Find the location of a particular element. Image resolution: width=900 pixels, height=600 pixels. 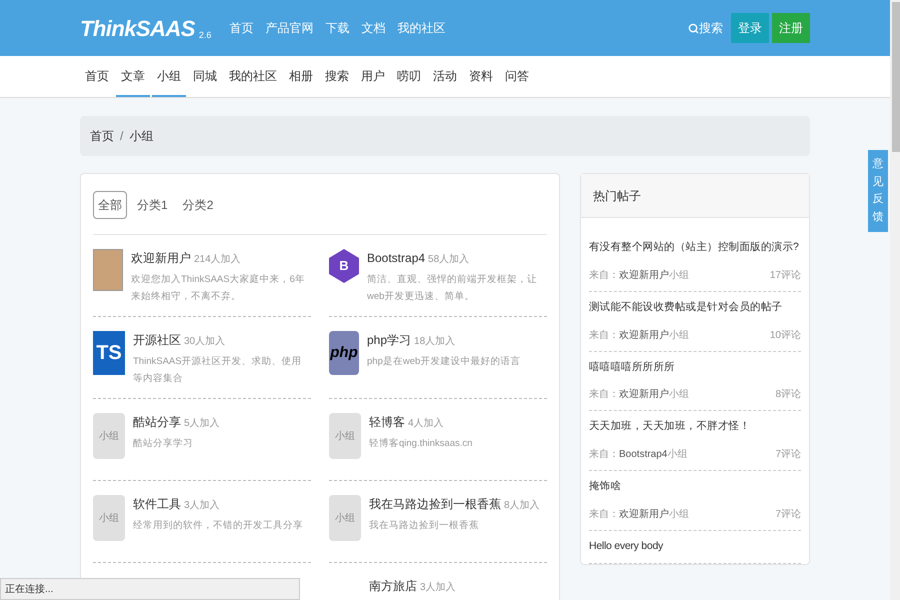

nav-tab: 首页 is located at coordinates (97, 76).